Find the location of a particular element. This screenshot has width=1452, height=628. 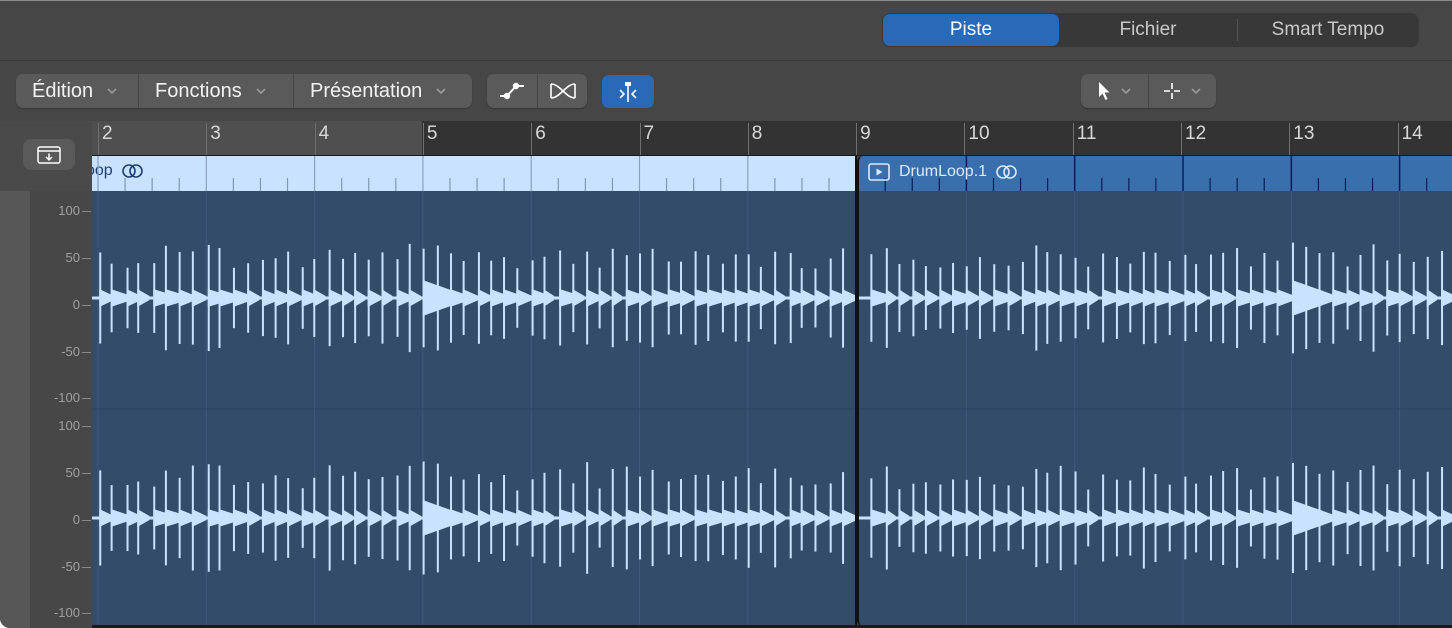

tab-smart-tempo: Smart Tempo is located at coordinates (1328, 30).